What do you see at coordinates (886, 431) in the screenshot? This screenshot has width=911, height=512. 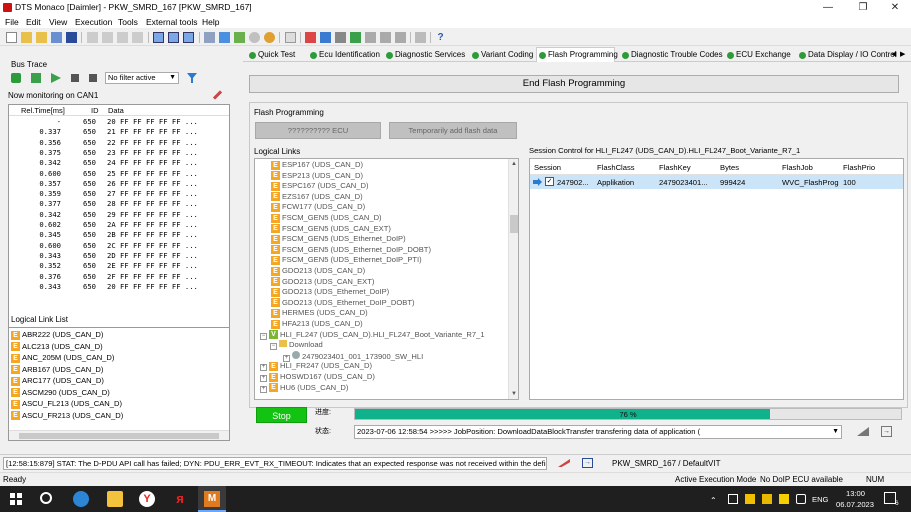 I see `export-status-icon: →` at bounding box center [886, 431].